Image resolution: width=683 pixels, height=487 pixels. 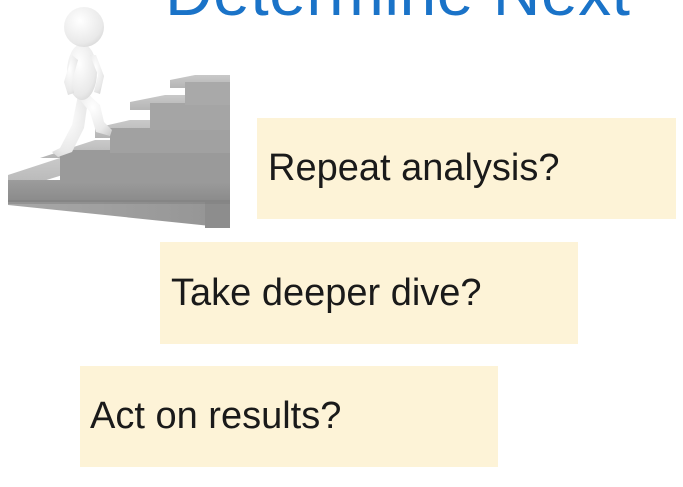 I want to click on option-take-deeper-dive: Take deeper dive?, so click(x=369, y=293).